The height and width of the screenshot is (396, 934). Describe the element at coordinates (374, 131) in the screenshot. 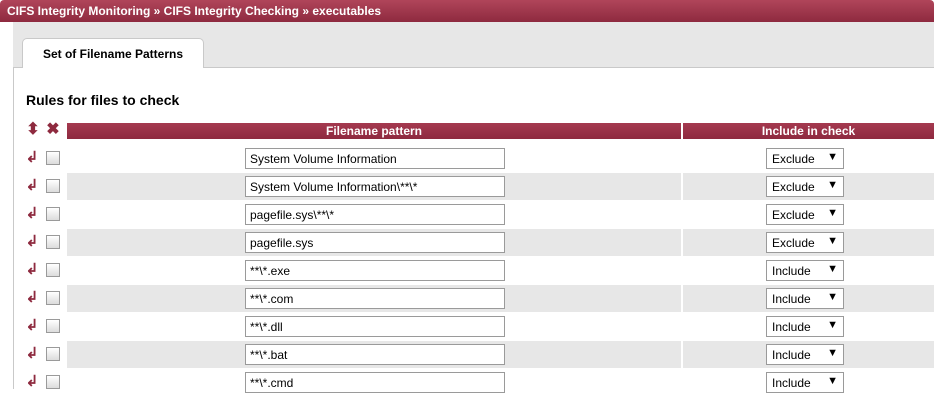

I see `column-header-pattern: Filename pattern` at that location.